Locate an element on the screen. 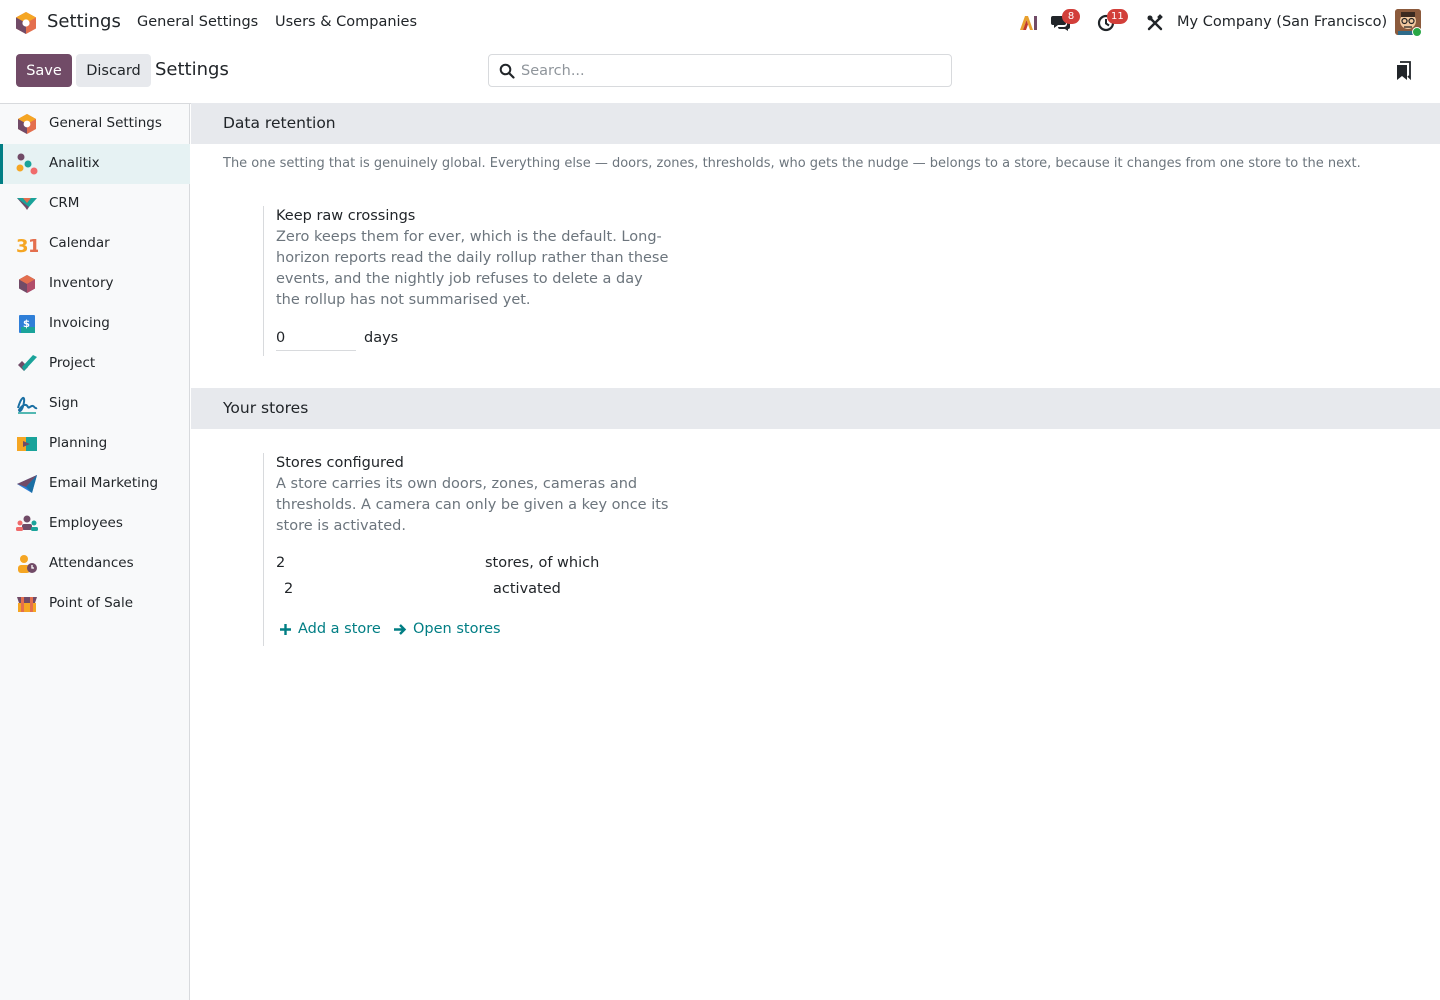 The image size is (1440, 1000). sidebar-item-label: Inventory is located at coordinates (81, 283).